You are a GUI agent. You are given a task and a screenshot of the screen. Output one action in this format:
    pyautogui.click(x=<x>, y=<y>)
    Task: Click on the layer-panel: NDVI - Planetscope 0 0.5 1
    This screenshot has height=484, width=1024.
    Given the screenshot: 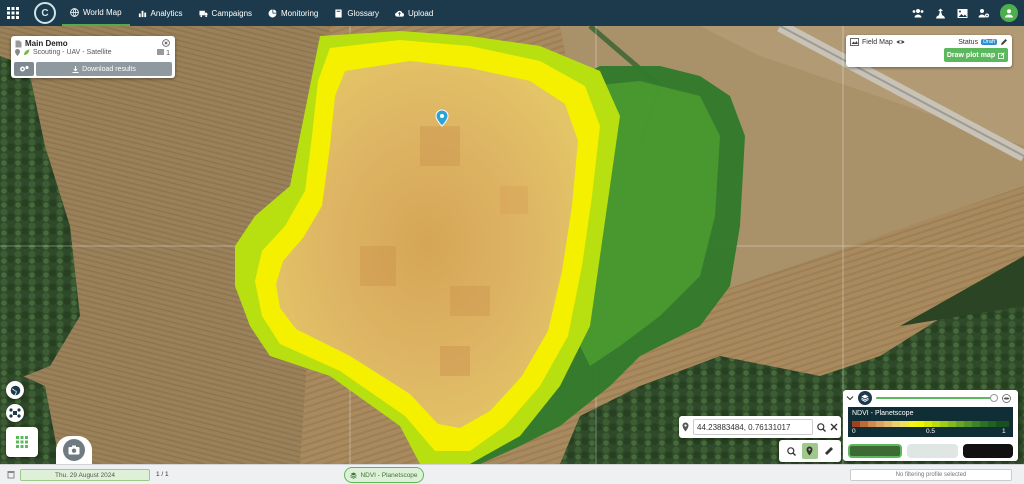 What is the action you would take?
    pyautogui.click(x=930, y=425)
    